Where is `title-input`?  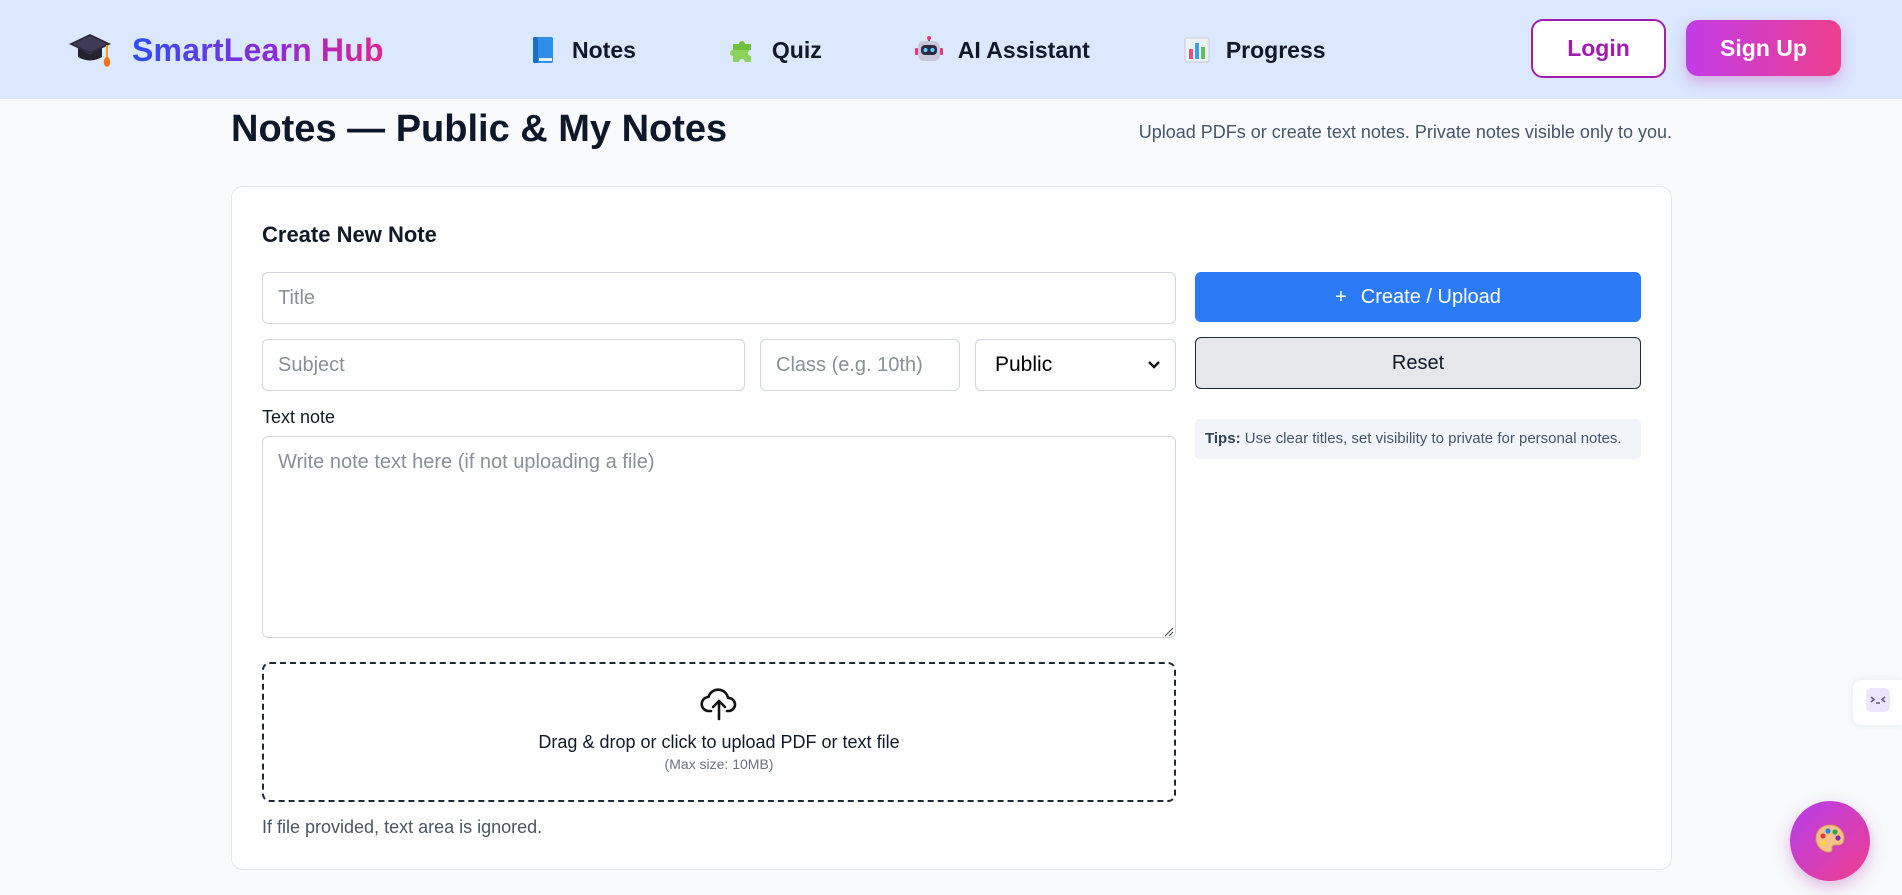
title-input is located at coordinates (719, 298).